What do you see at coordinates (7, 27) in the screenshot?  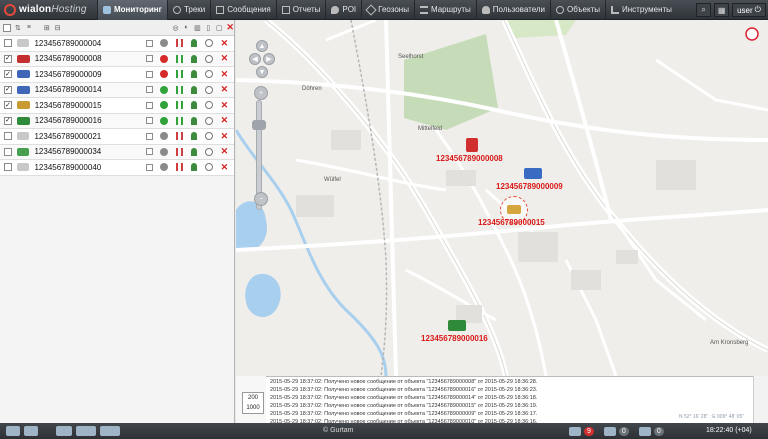 I see `checkbox` at bounding box center [7, 27].